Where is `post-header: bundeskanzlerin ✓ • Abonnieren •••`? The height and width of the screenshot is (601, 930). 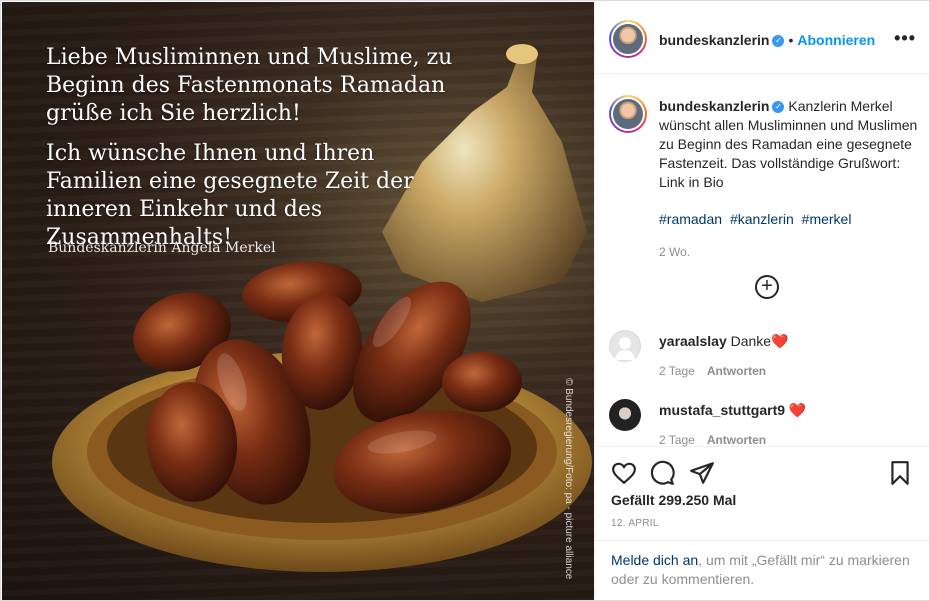 post-header: bundeskanzlerin ✓ • Abonnieren ••• is located at coordinates (762, 38).